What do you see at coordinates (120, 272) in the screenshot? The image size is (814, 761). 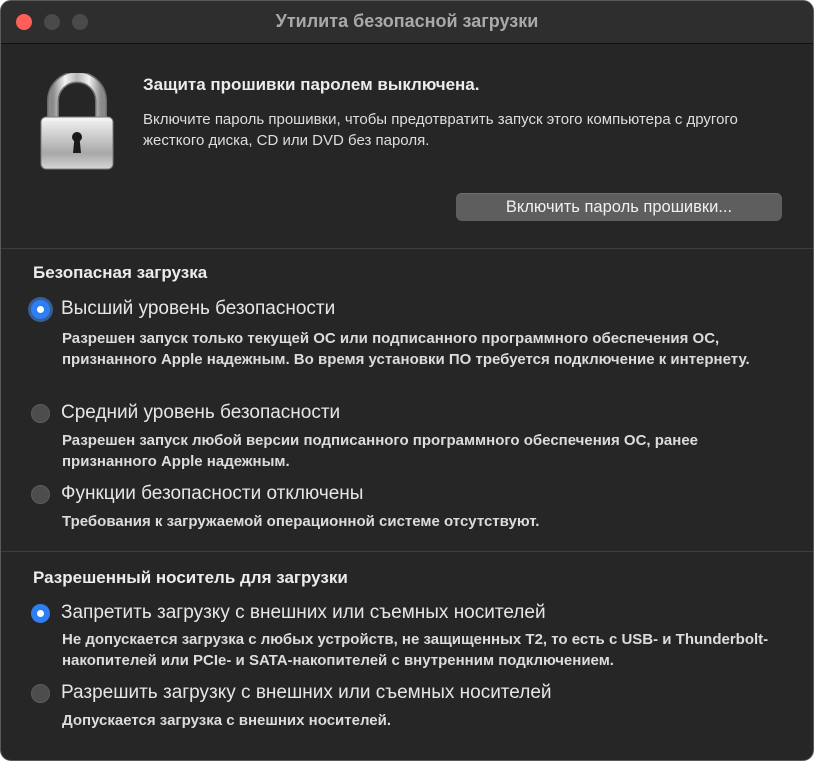 I see `secure-boot-heading: Безопасная загрузка` at bounding box center [120, 272].